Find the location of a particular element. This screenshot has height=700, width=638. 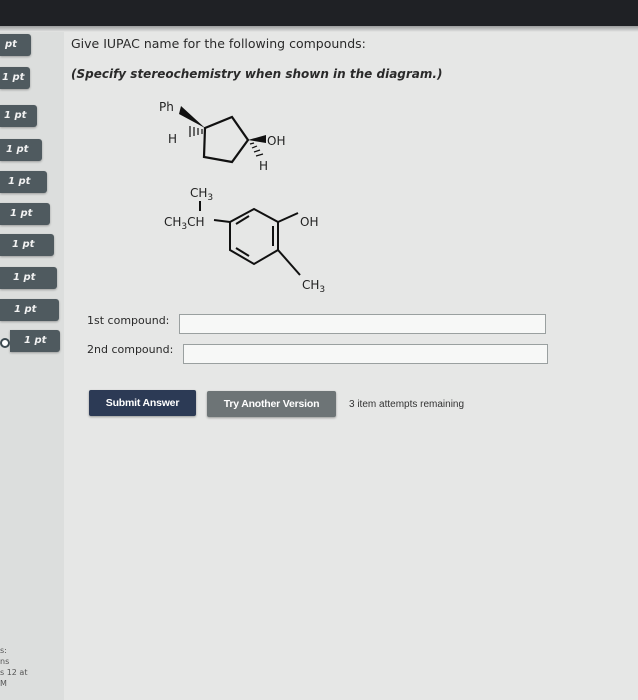

h-hashed-bond-left is located at coordinates (196, 131).